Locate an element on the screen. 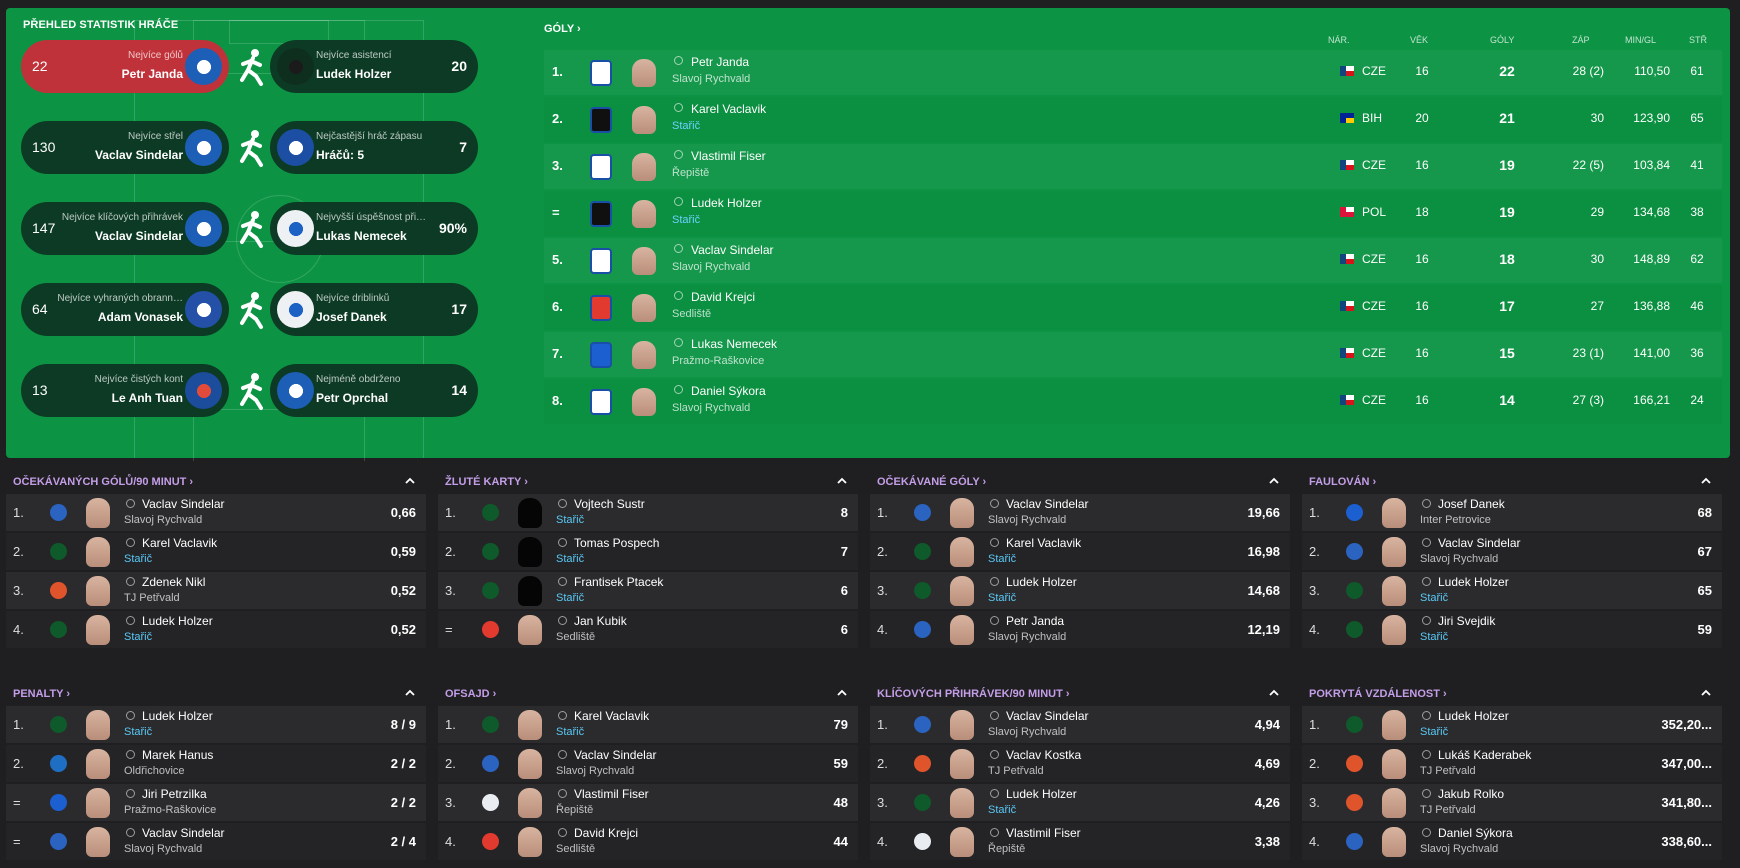  leader-name: Vaclav Sindelar is located at coordinates (139, 155).